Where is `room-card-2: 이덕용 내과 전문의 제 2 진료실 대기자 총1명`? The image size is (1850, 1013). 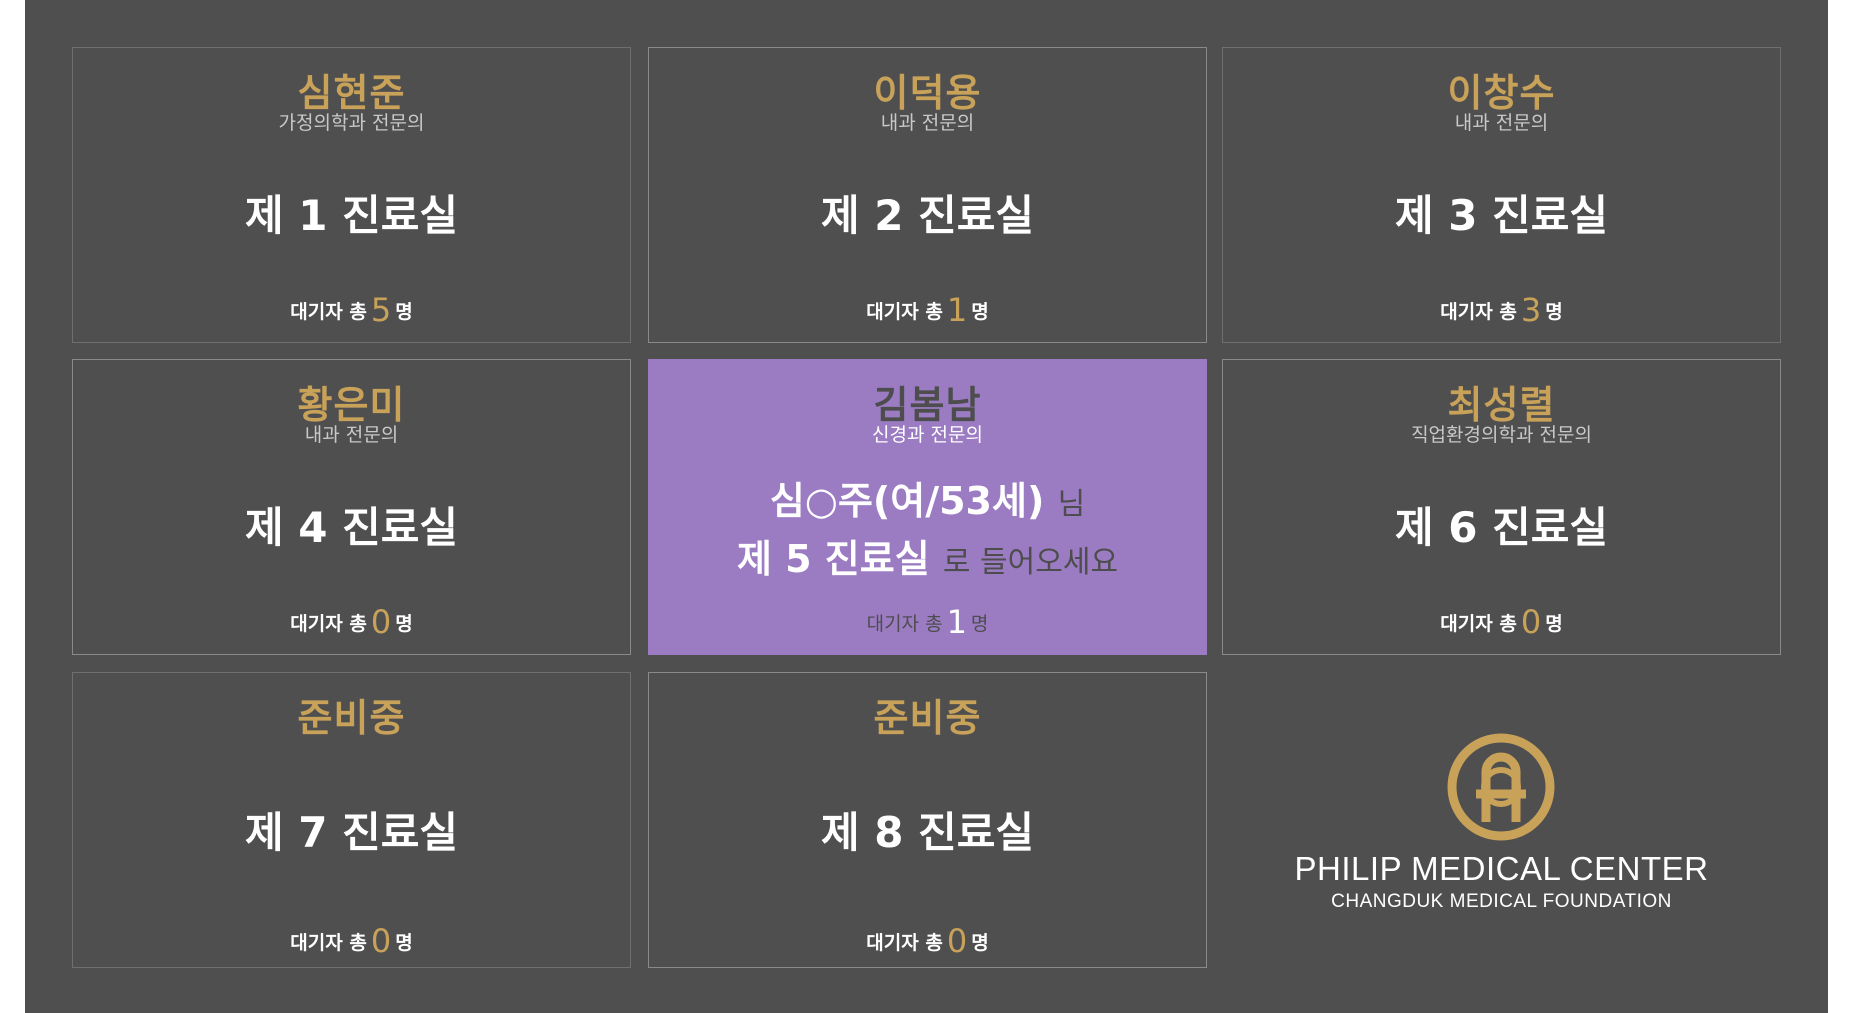 room-card-2: 이덕용 내과 전문의 제 2 진료실 대기자 총1명 is located at coordinates (927, 195).